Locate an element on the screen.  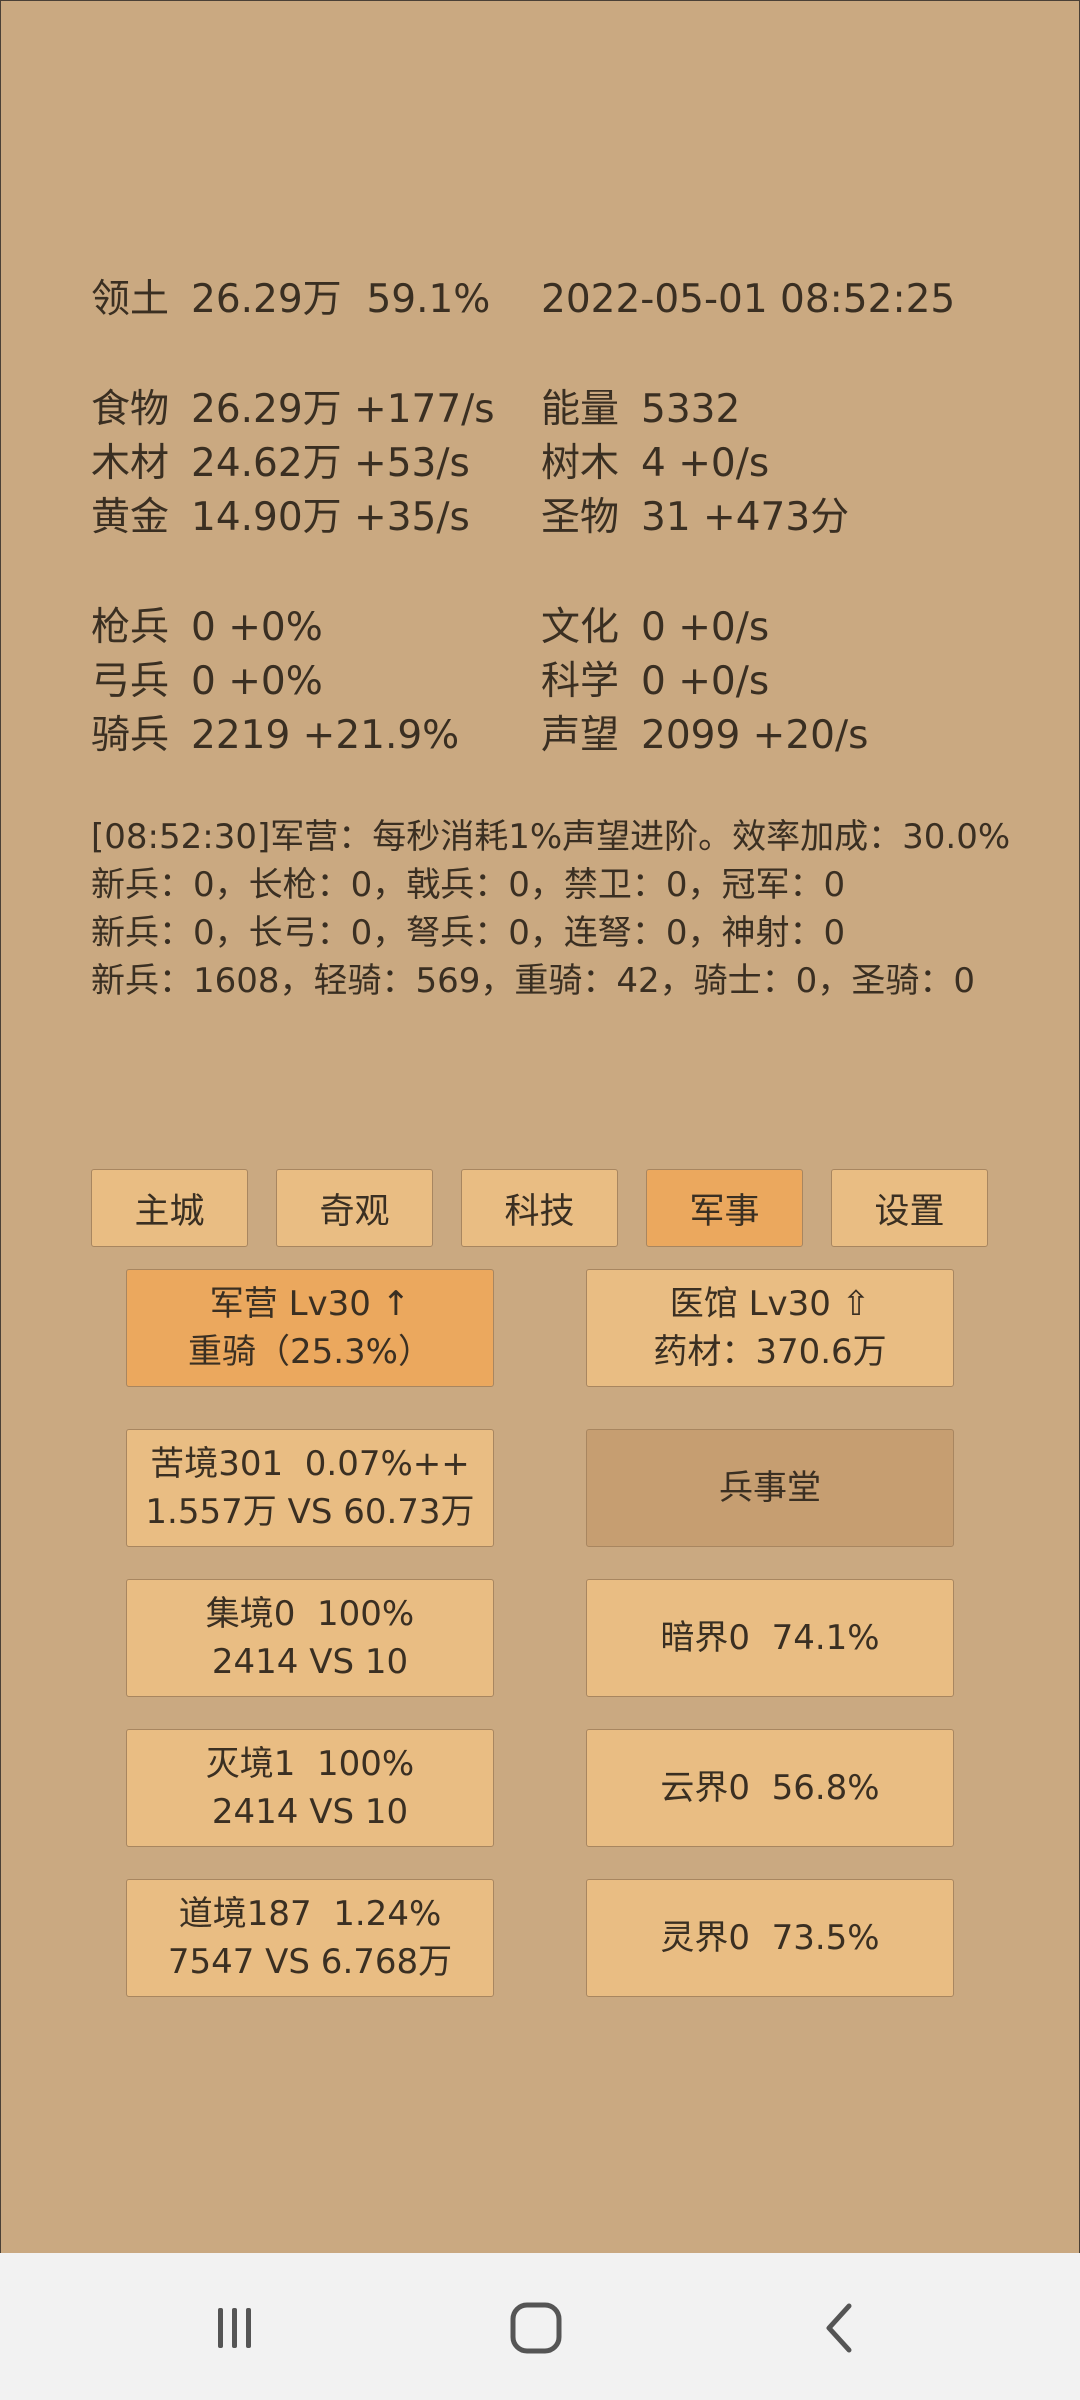
home-icon is located at coordinates (536, 2328).